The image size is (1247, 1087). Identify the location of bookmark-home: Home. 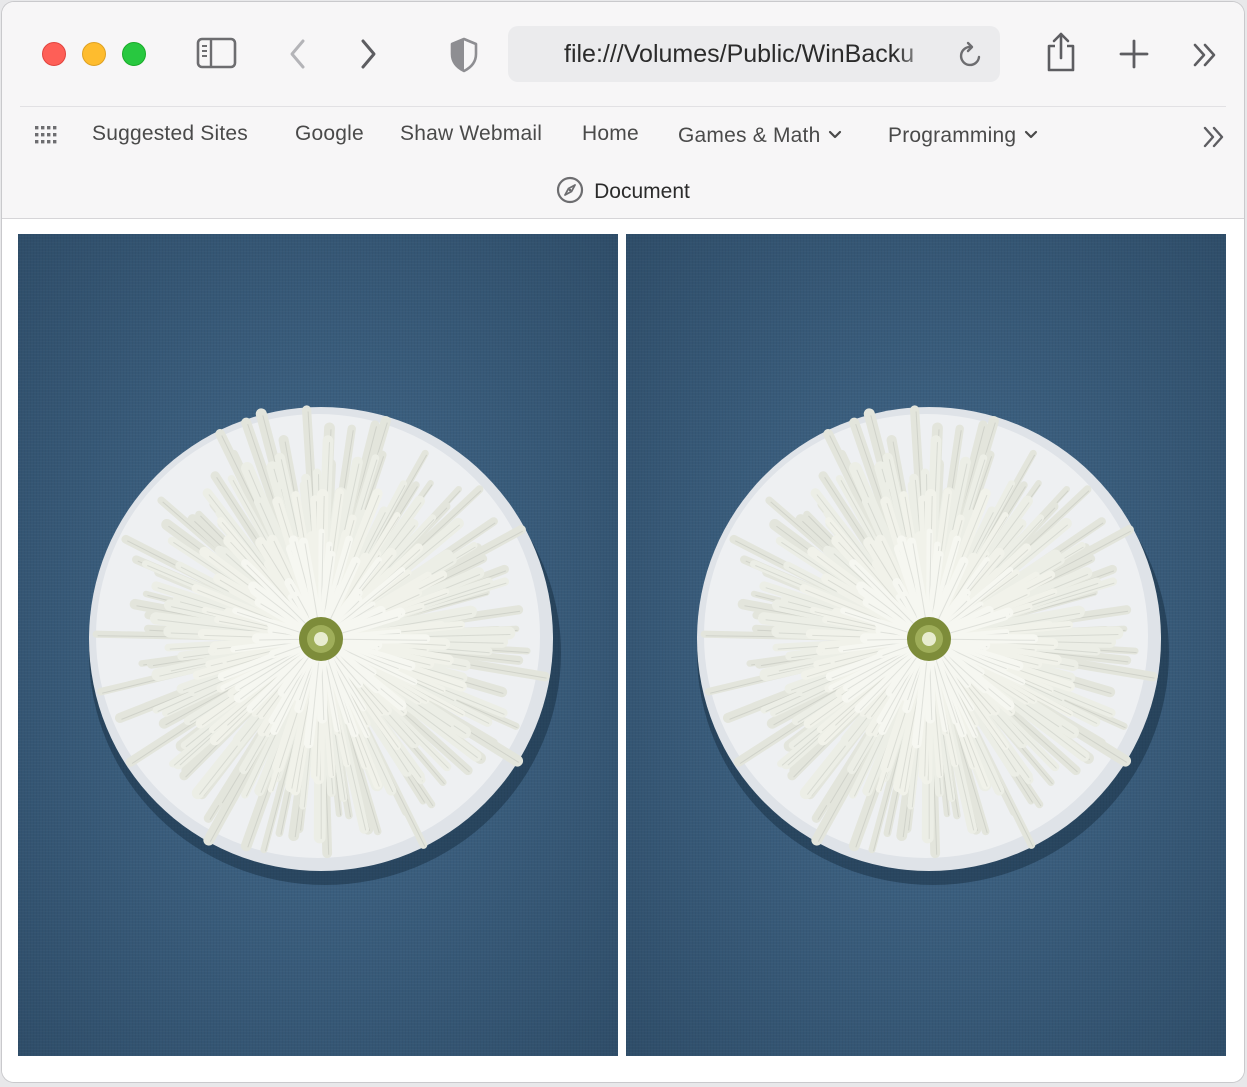
(610, 134).